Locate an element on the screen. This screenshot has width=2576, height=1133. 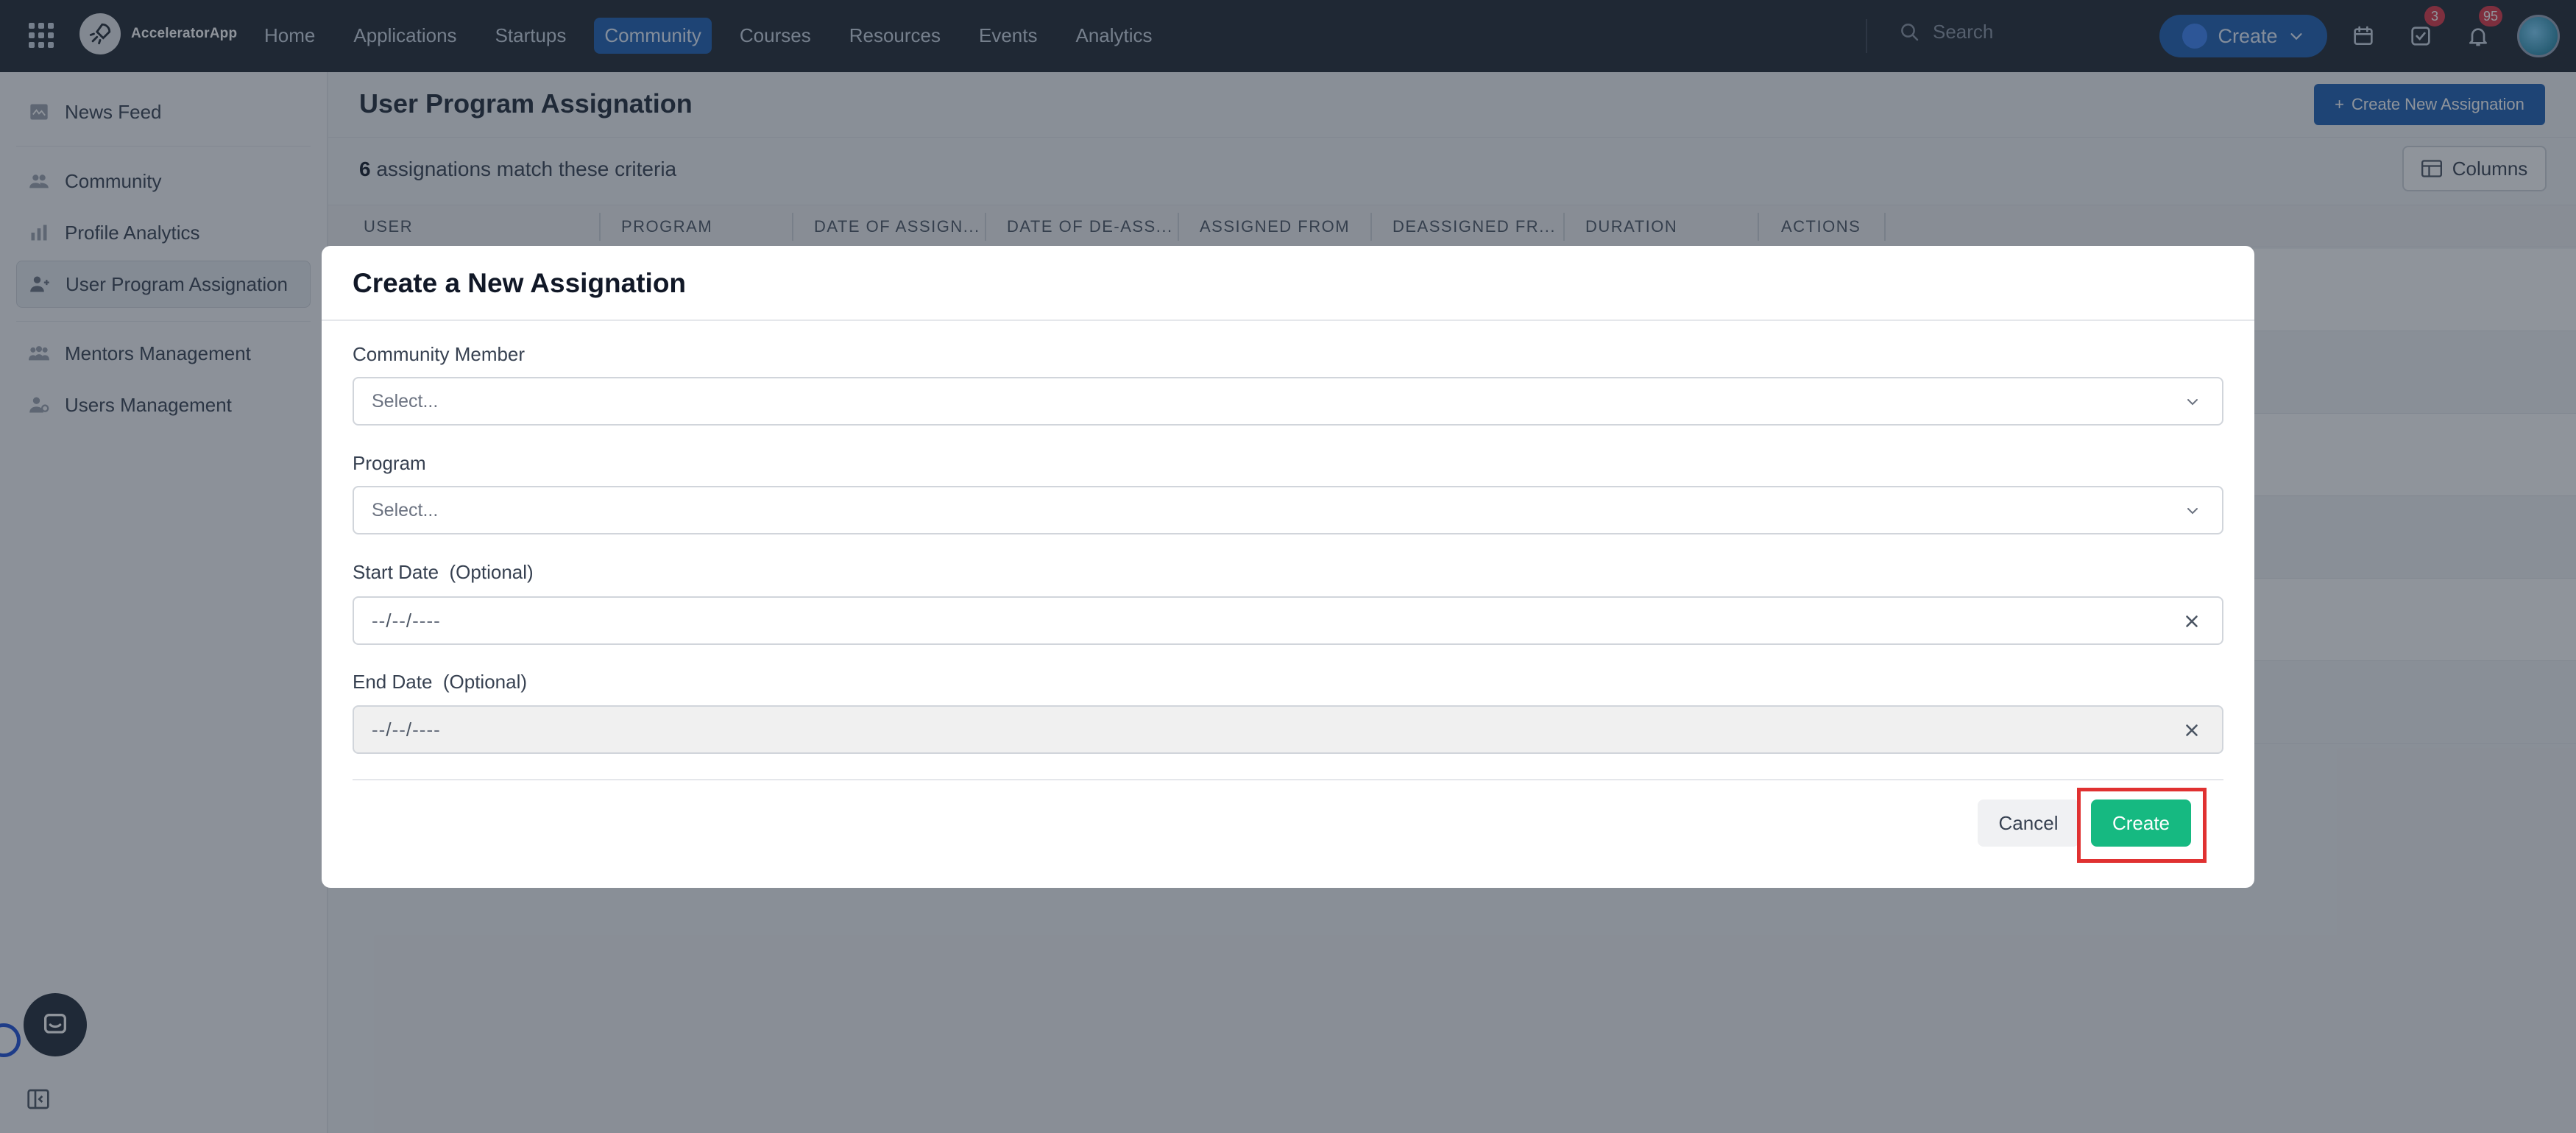
start-date-input: --/--/---- is located at coordinates (1288, 620).